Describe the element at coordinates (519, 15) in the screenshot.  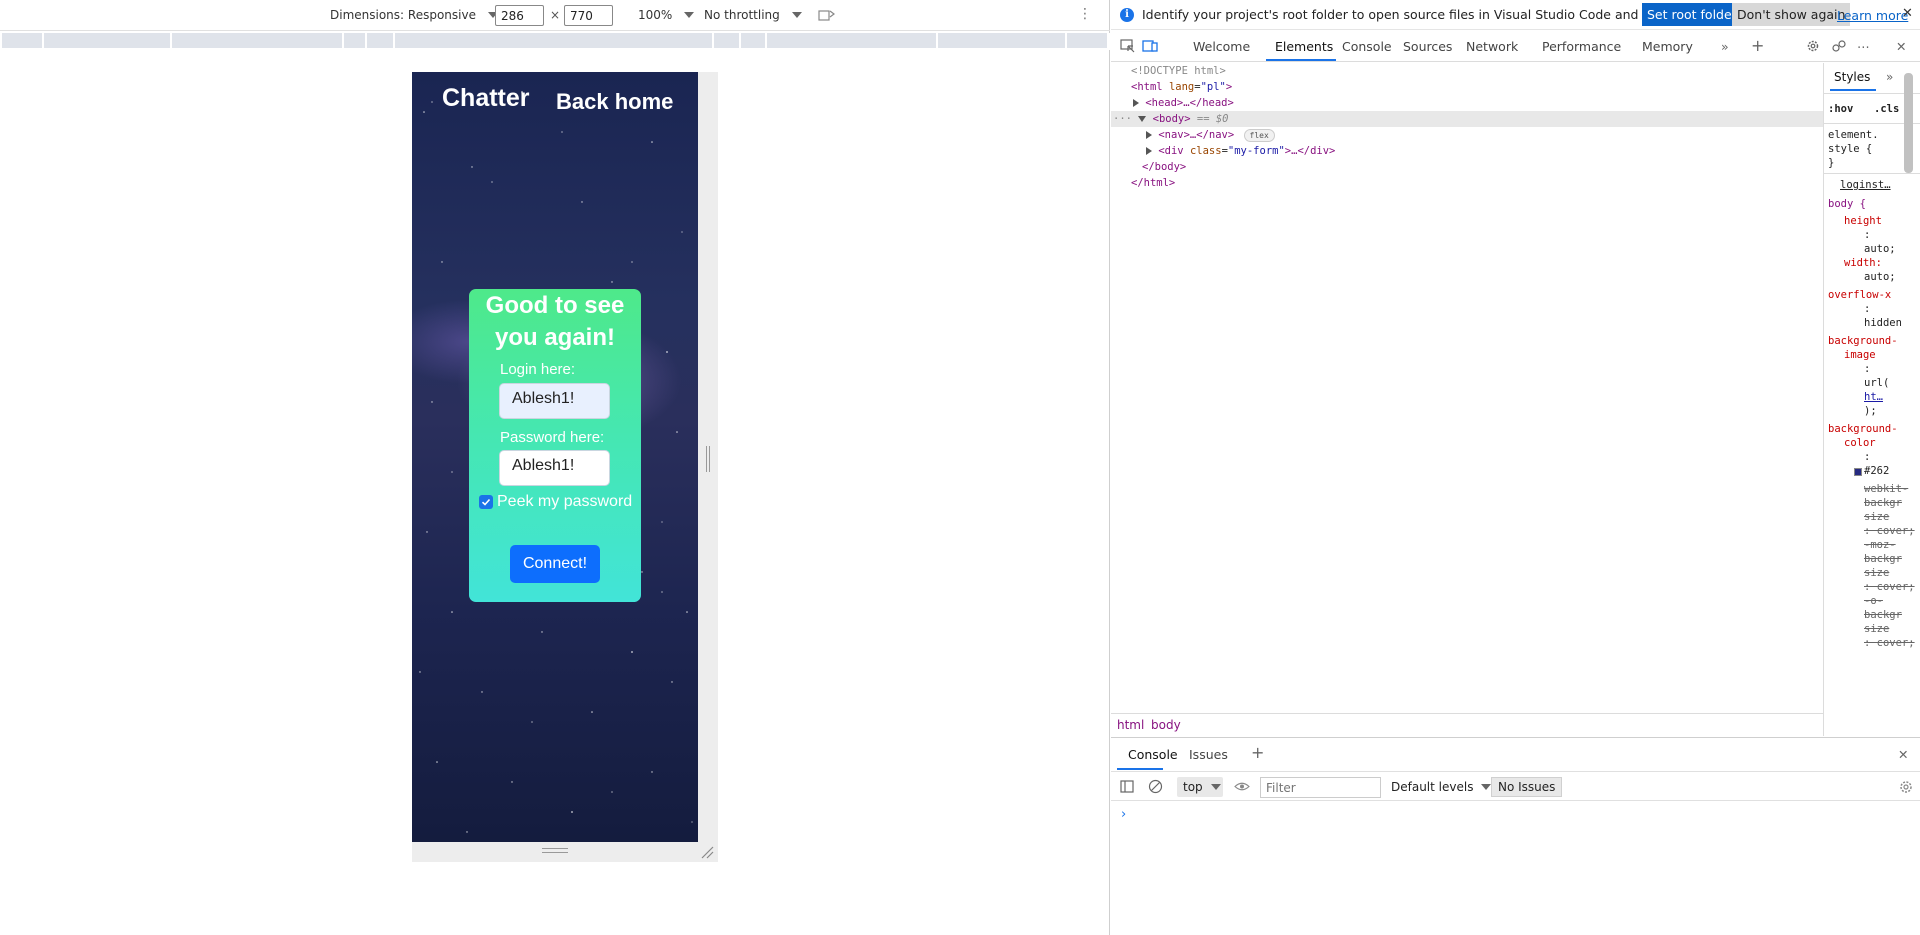
I see `width-input` at that location.